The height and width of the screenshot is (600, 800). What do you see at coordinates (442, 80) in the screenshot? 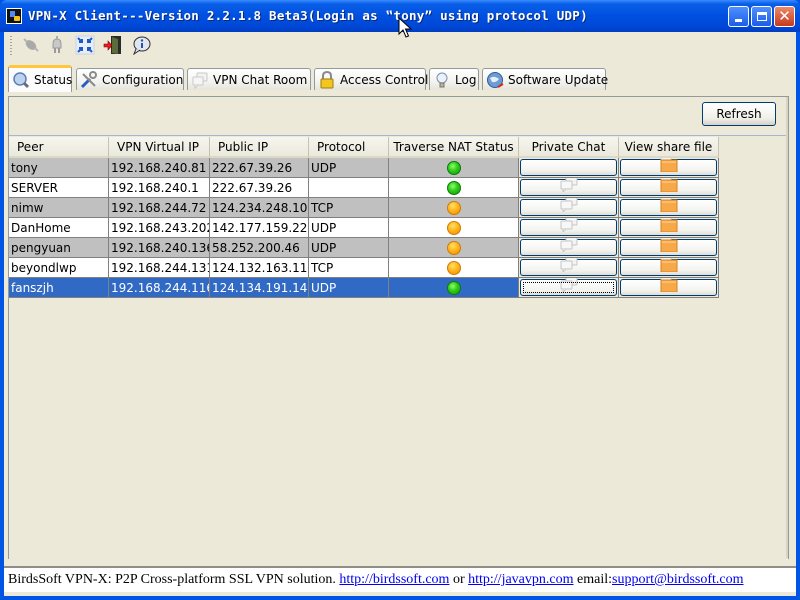
I see `lightbulb-icon` at bounding box center [442, 80].